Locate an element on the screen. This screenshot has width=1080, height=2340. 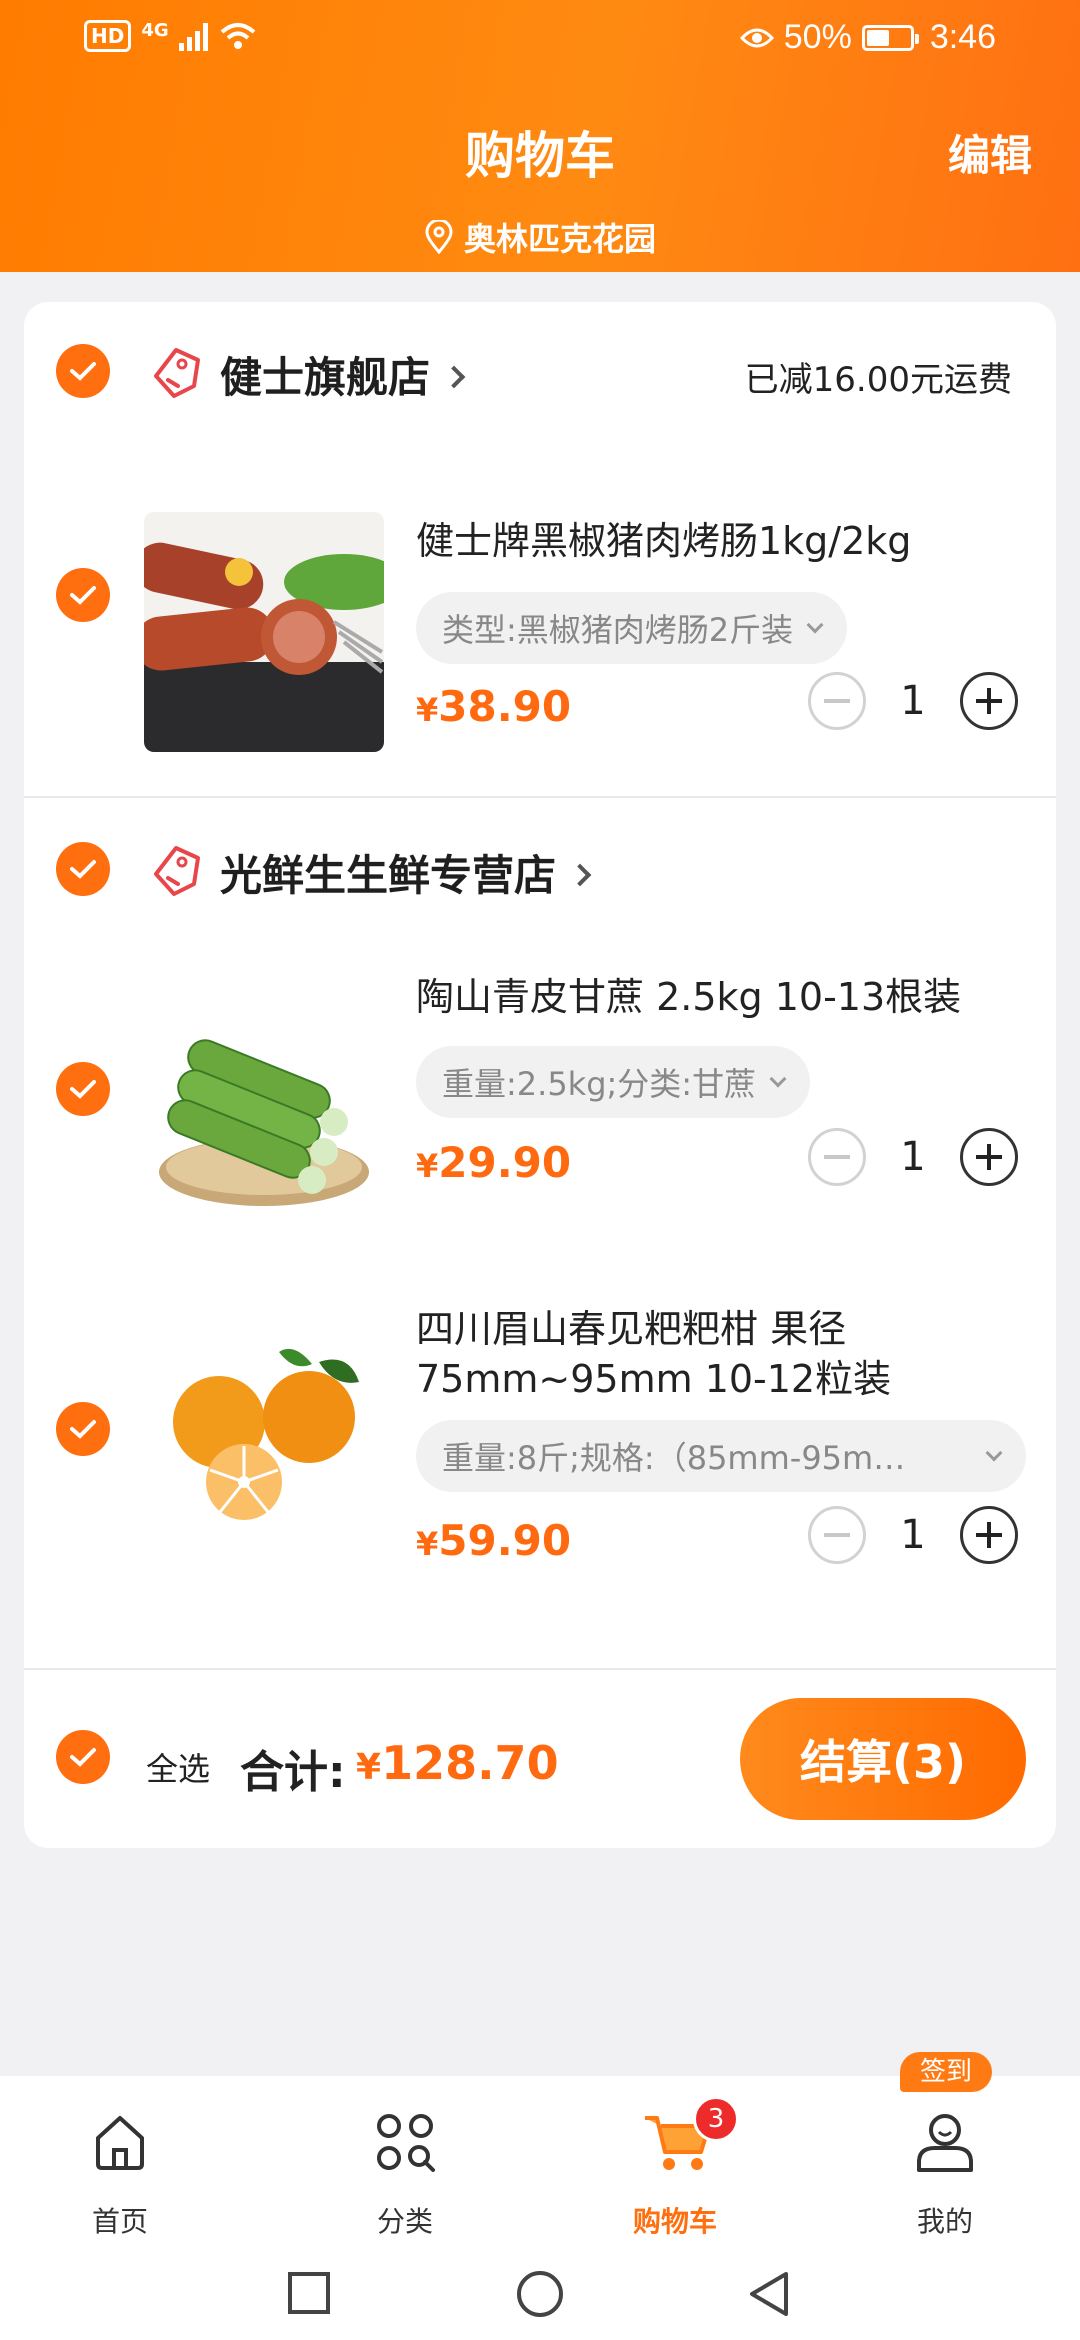
product-title: 四川眉山春见粑粑柑 果径 75mm~95mm 10-12粒装 is located at coordinates (716, 1354).